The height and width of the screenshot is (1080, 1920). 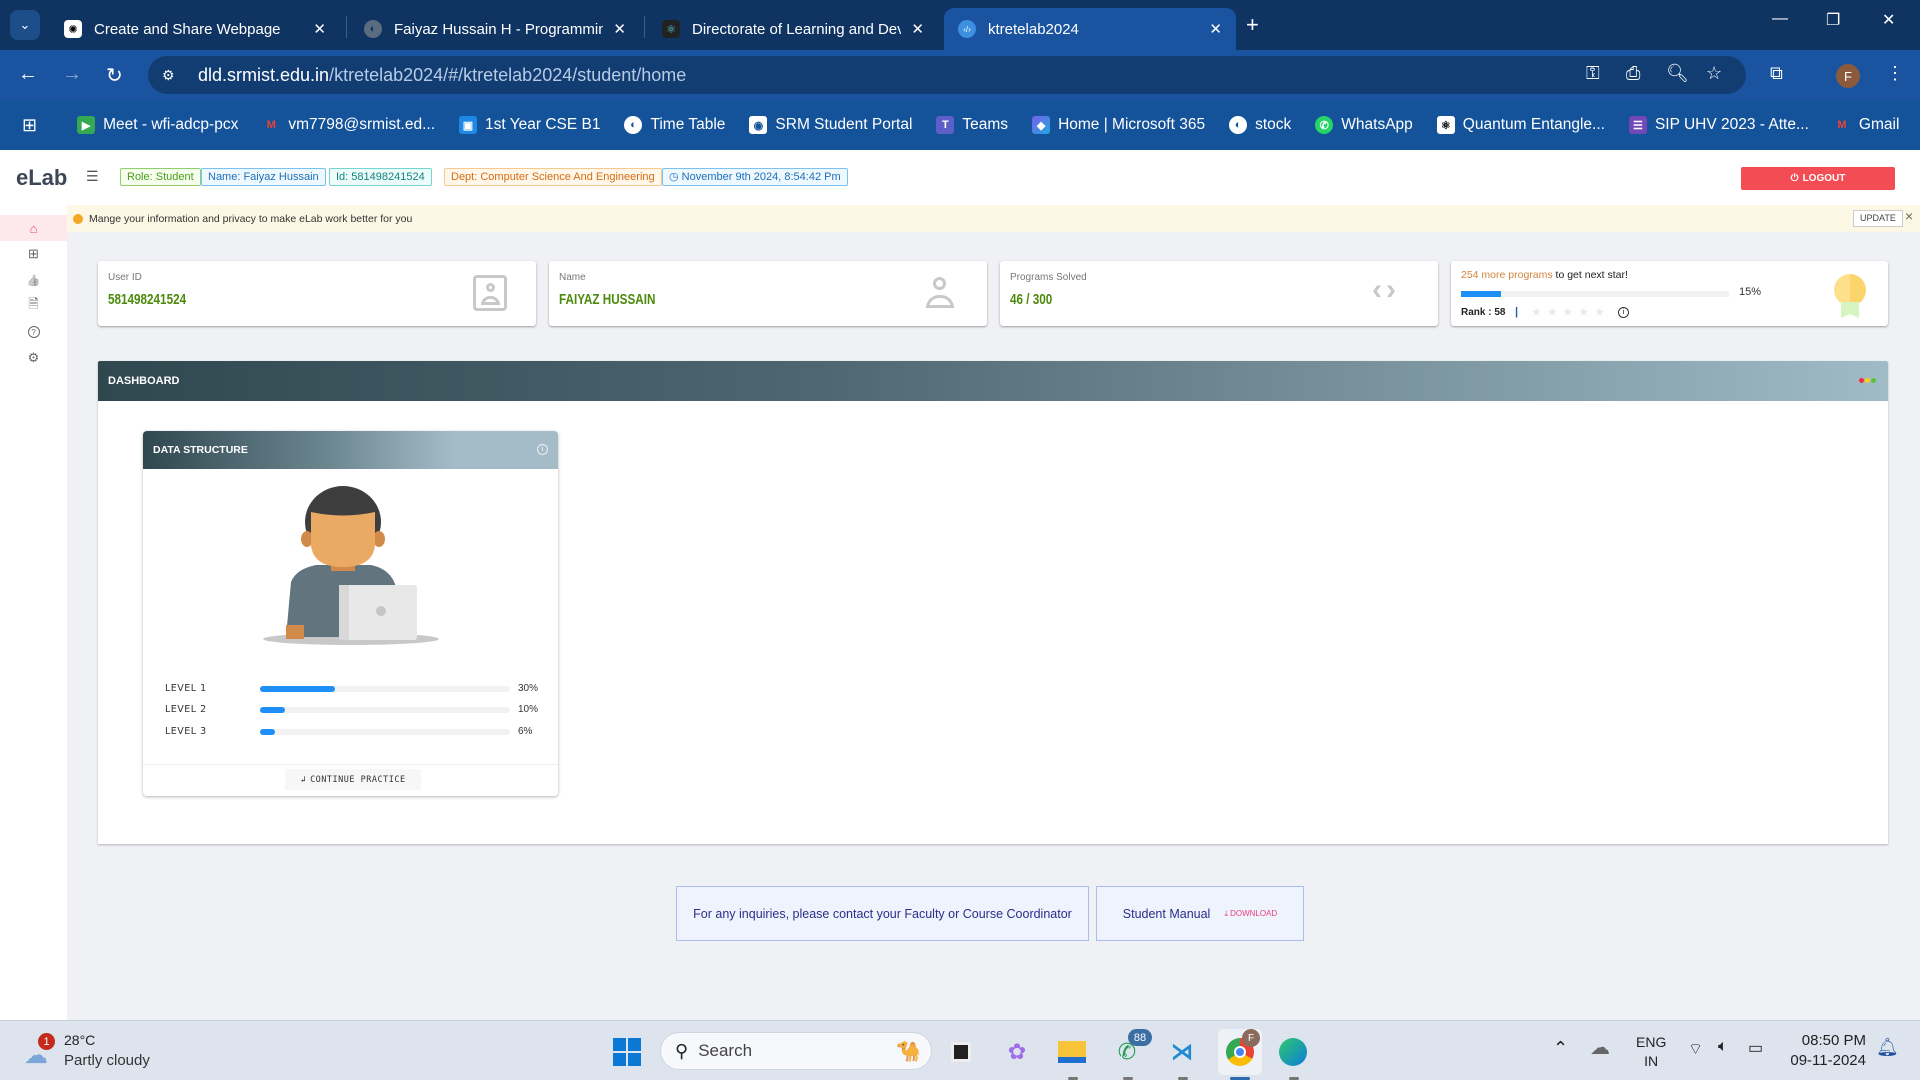 I want to click on new-tab-button: +, so click(x=1252, y=25).